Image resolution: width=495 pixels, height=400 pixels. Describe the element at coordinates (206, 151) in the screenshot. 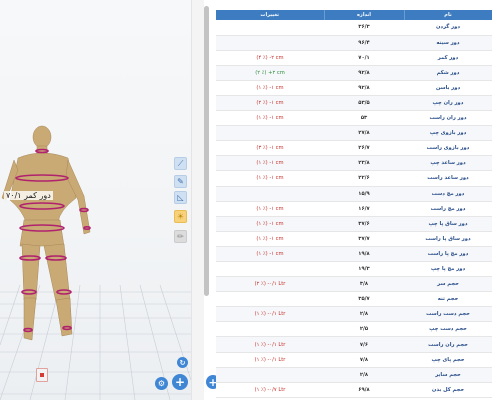

I see `scrollbar` at that location.